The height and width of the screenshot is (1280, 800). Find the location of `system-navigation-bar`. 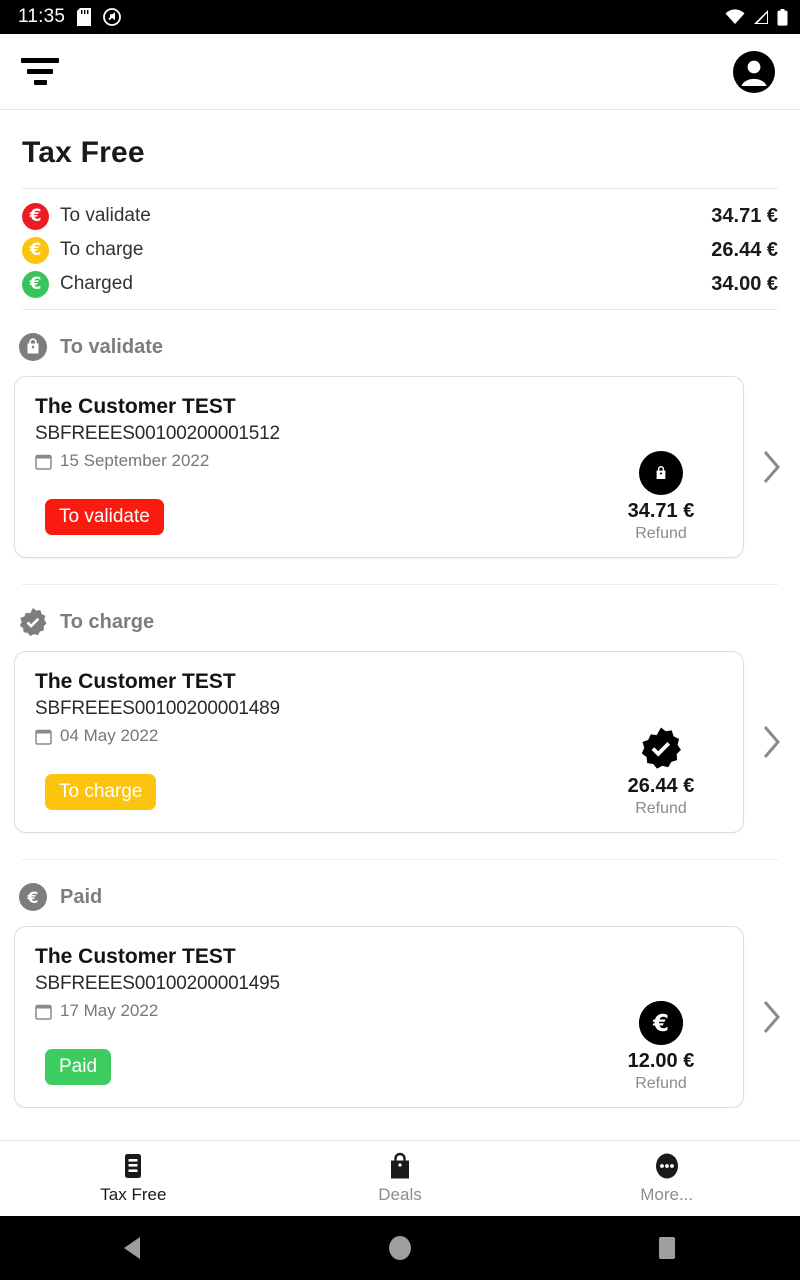

system-navigation-bar is located at coordinates (400, 1248).